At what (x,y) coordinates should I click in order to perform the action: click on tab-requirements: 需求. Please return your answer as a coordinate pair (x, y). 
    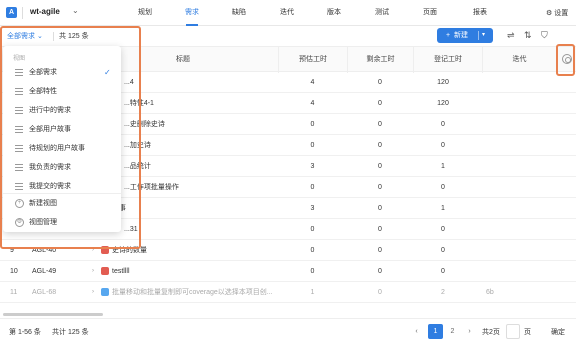
    Looking at the image, I should click on (192, 13).